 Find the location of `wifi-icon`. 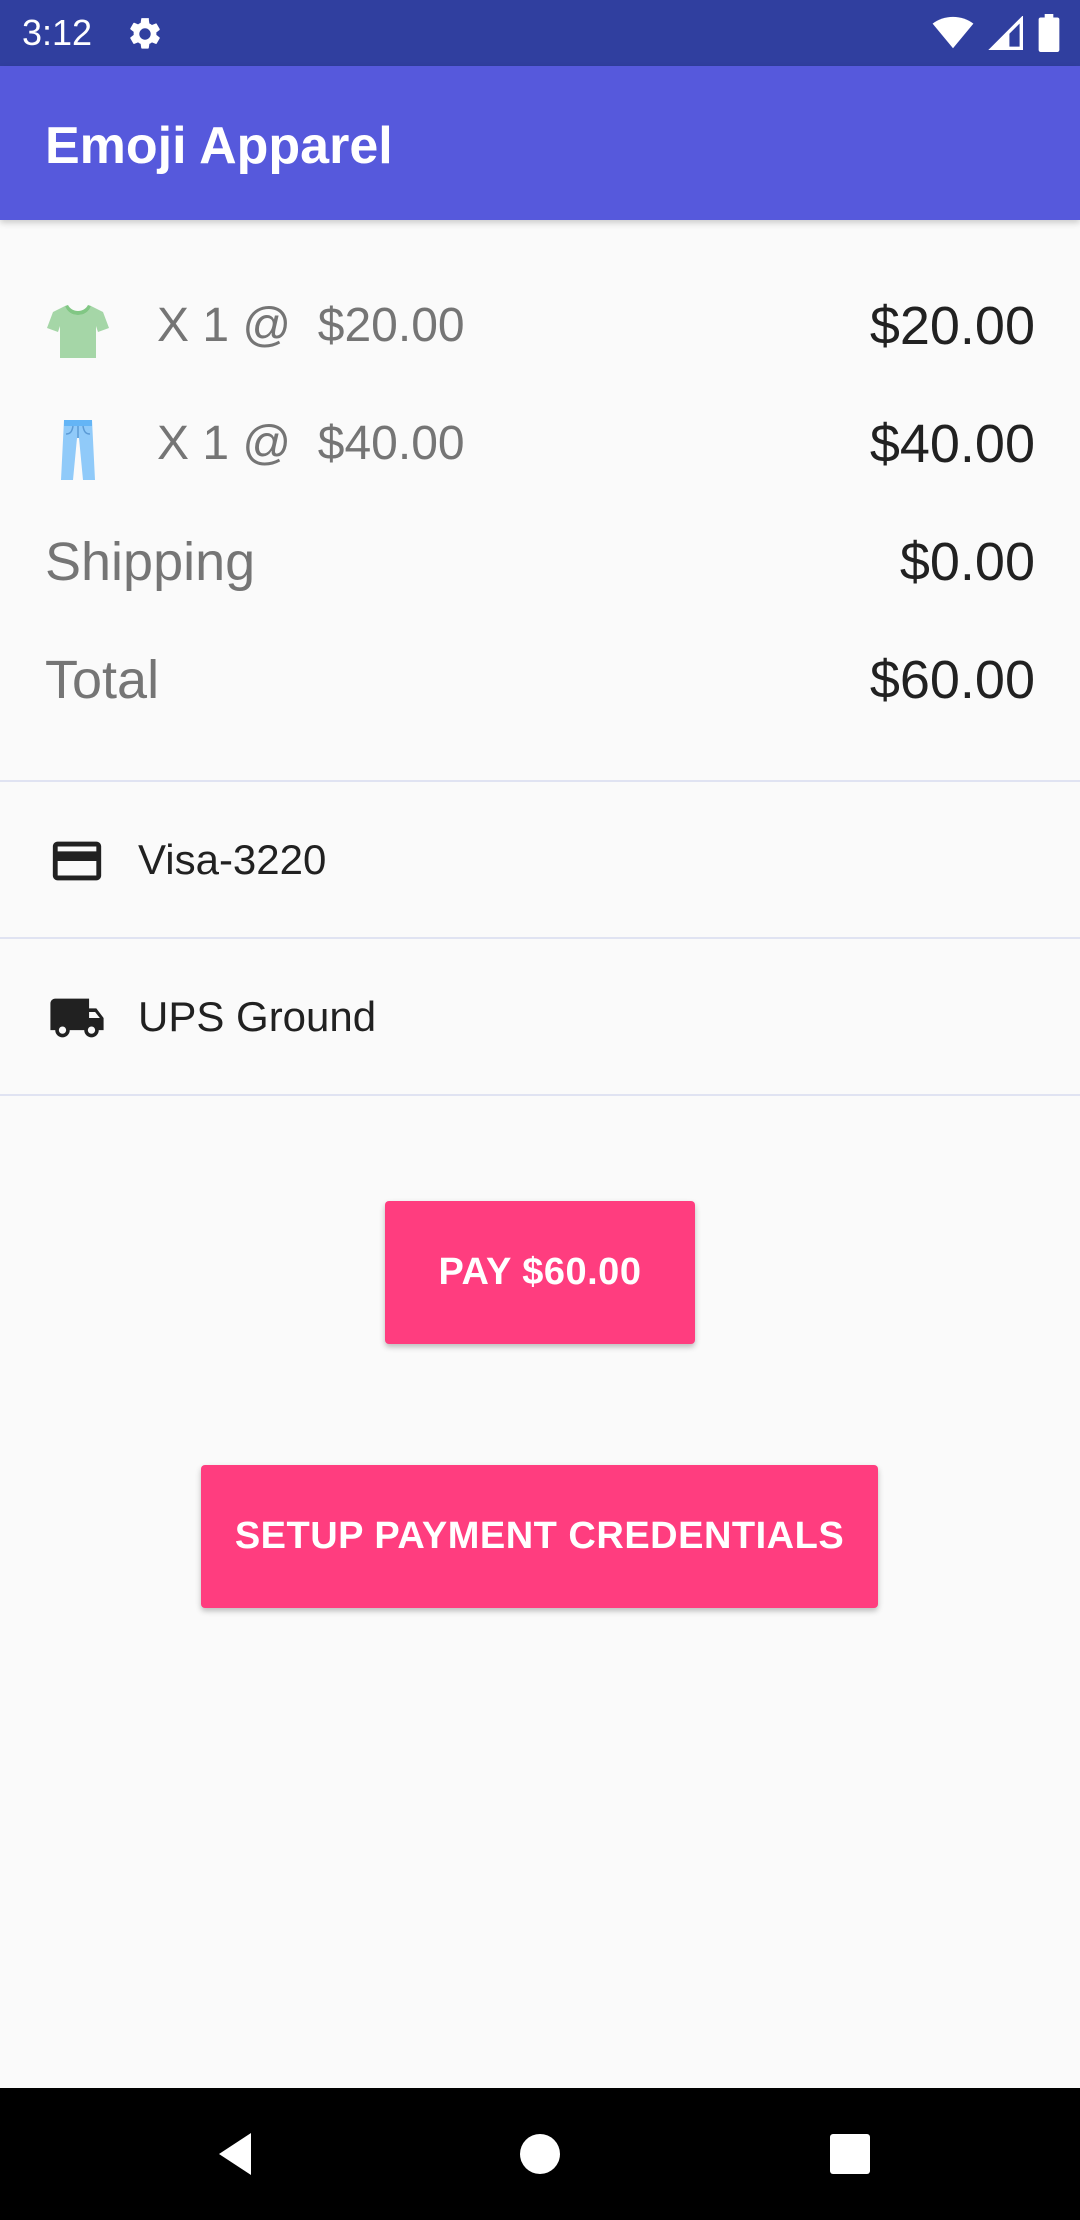

wifi-icon is located at coordinates (953, 32).